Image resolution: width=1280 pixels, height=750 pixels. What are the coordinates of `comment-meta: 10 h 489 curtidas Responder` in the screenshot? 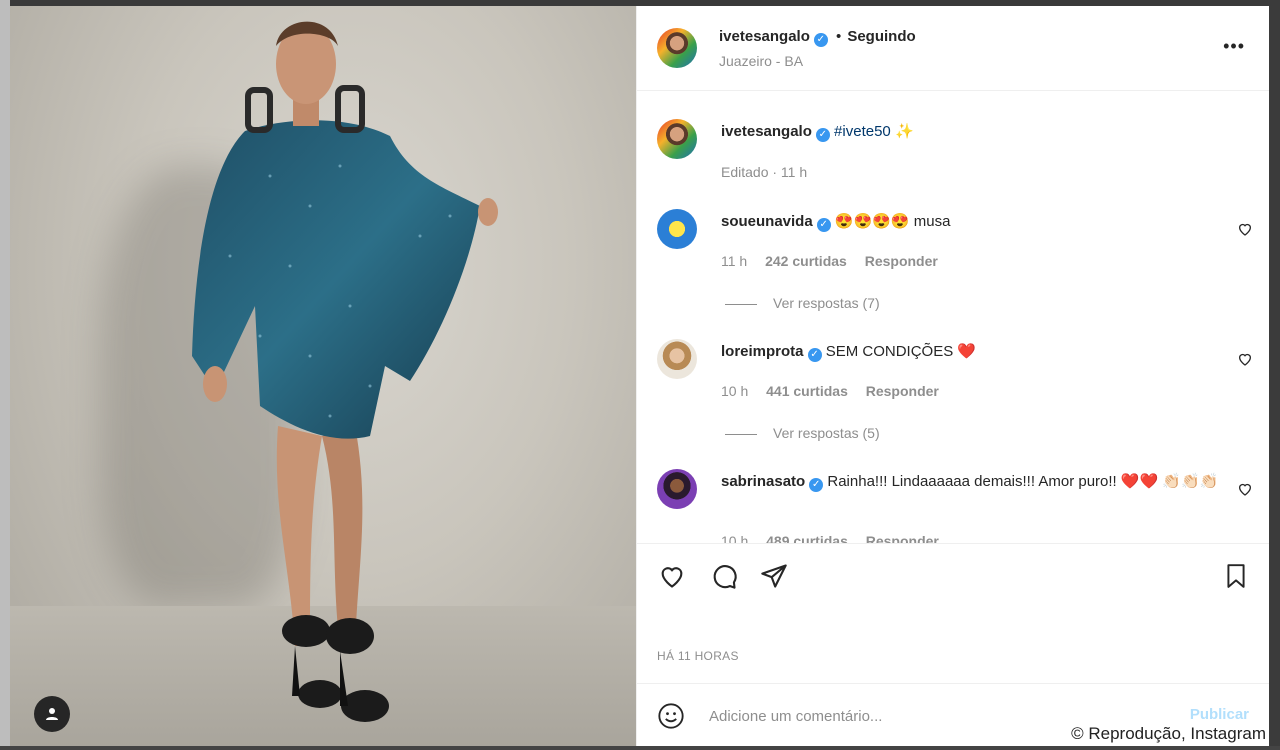 It's located at (837, 538).